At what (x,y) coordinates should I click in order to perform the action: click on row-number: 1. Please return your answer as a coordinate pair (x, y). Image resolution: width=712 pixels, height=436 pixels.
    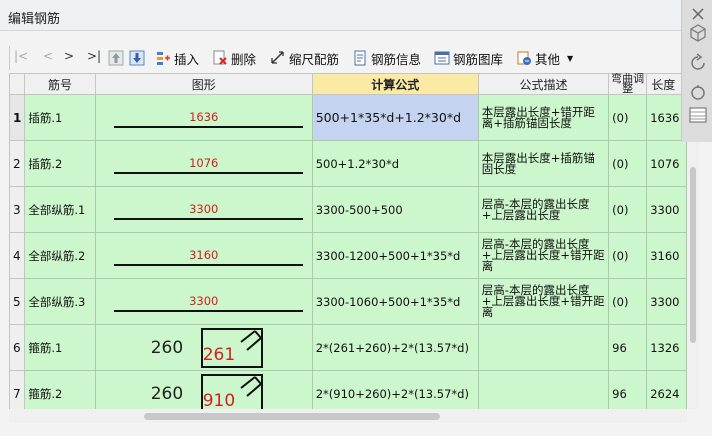
    Looking at the image, I should click on (17, 117).